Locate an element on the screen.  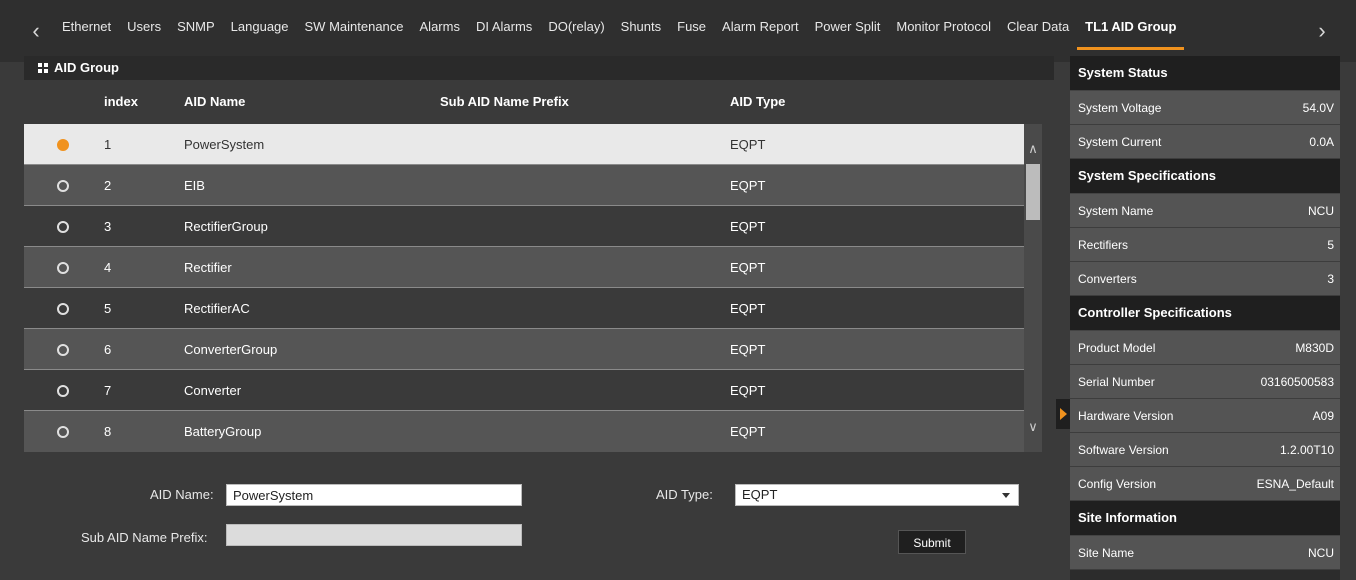
scrollbar-thumb is located at coordinates (1033, 192).